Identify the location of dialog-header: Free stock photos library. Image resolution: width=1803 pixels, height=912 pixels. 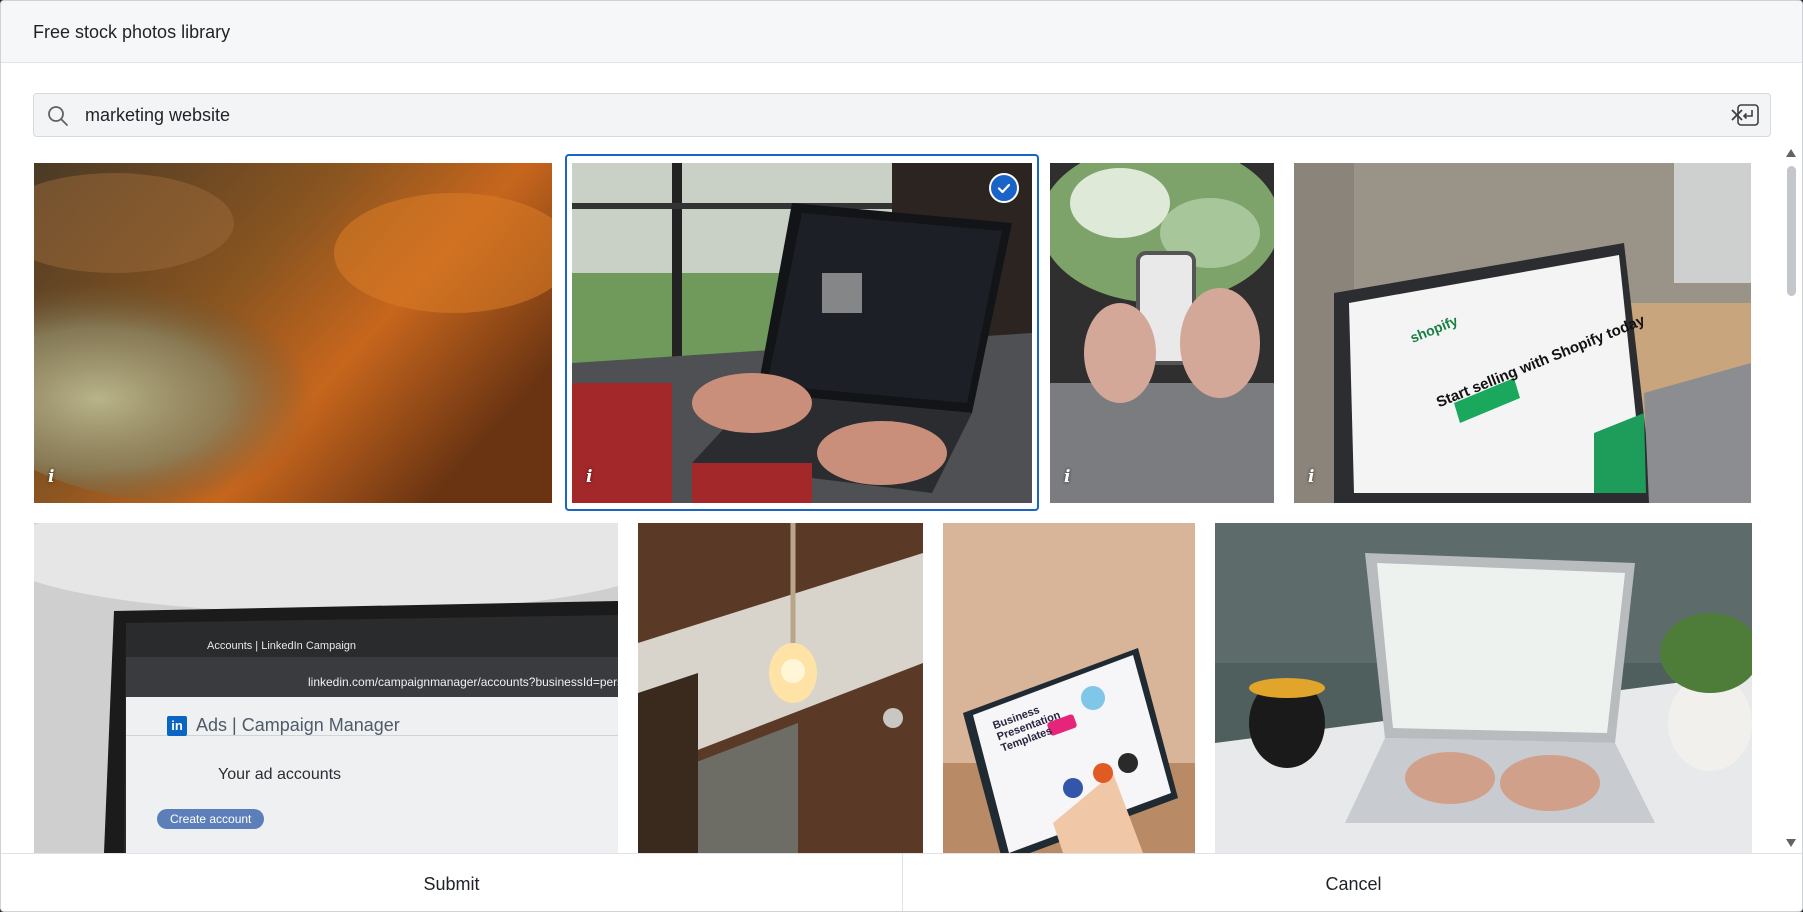
(901, 32).